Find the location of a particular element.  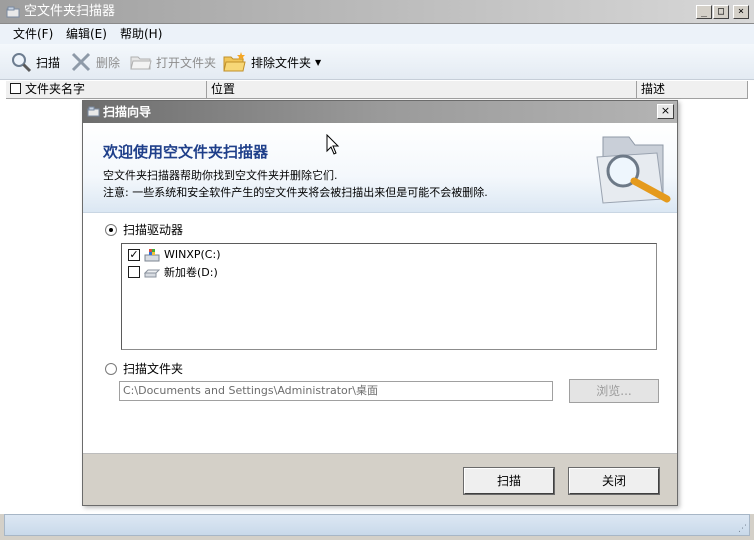

scan-tool-button: 扫描 is located at coordinates (35, 62).